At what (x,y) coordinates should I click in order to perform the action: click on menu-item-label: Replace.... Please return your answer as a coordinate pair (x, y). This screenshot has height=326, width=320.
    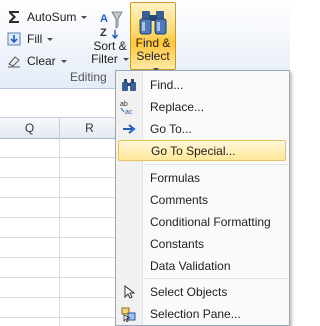
    Looking at the image, I should click on (177, 106).